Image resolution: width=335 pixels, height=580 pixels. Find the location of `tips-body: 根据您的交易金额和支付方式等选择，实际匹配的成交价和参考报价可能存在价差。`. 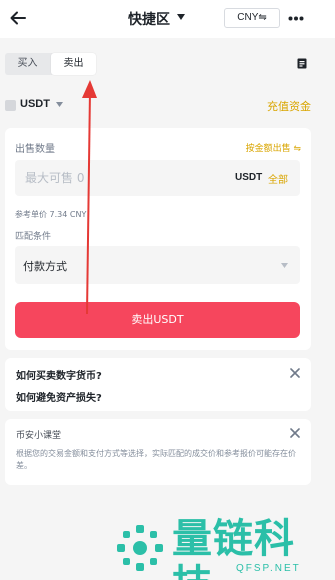

tips-body: 根据您的交易金额和支付方式等选择，实际匹配的成交价和参考报价可能存在价差。 is located at coordinates (156, 459).